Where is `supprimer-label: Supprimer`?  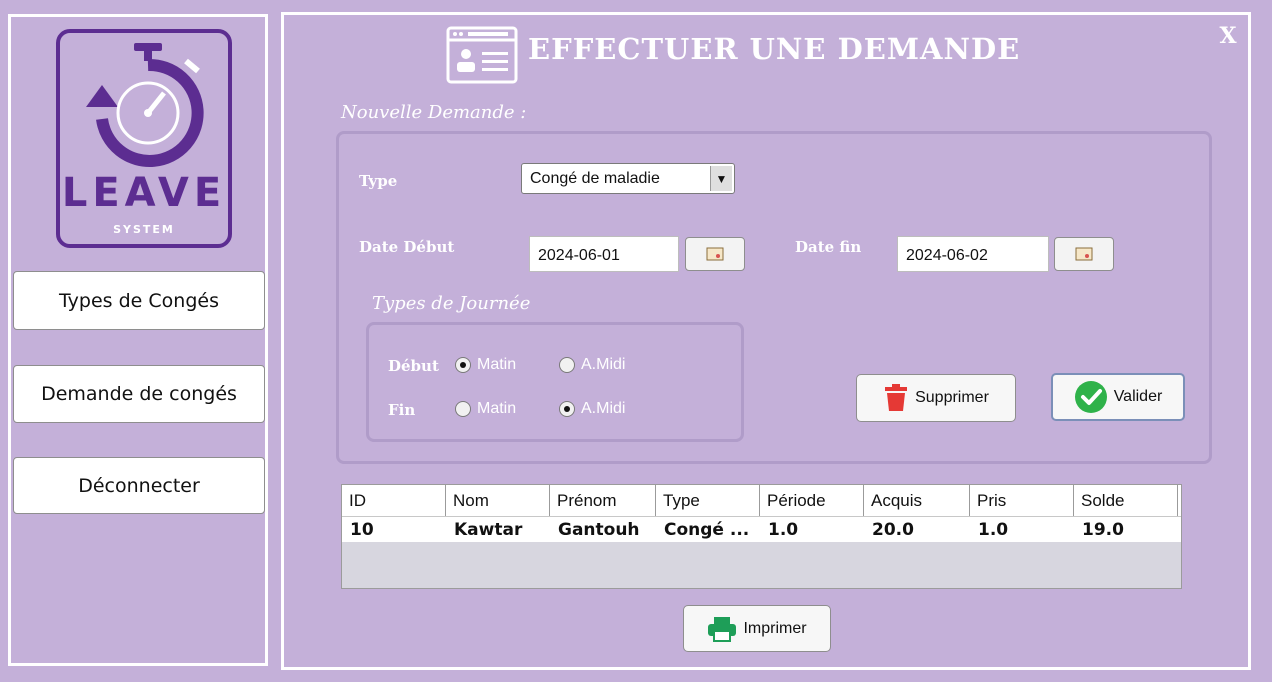 supprimer-label: Supprimer is located at coordinates (952, 397).